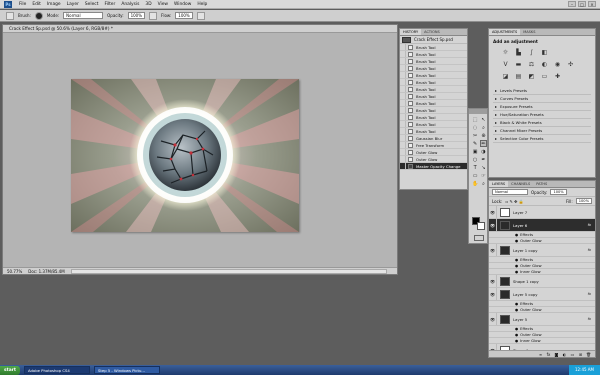 The height and width of the screenshot is (375, 600). I want to click on crop-tool-icon: ✂, so click(475, 135).